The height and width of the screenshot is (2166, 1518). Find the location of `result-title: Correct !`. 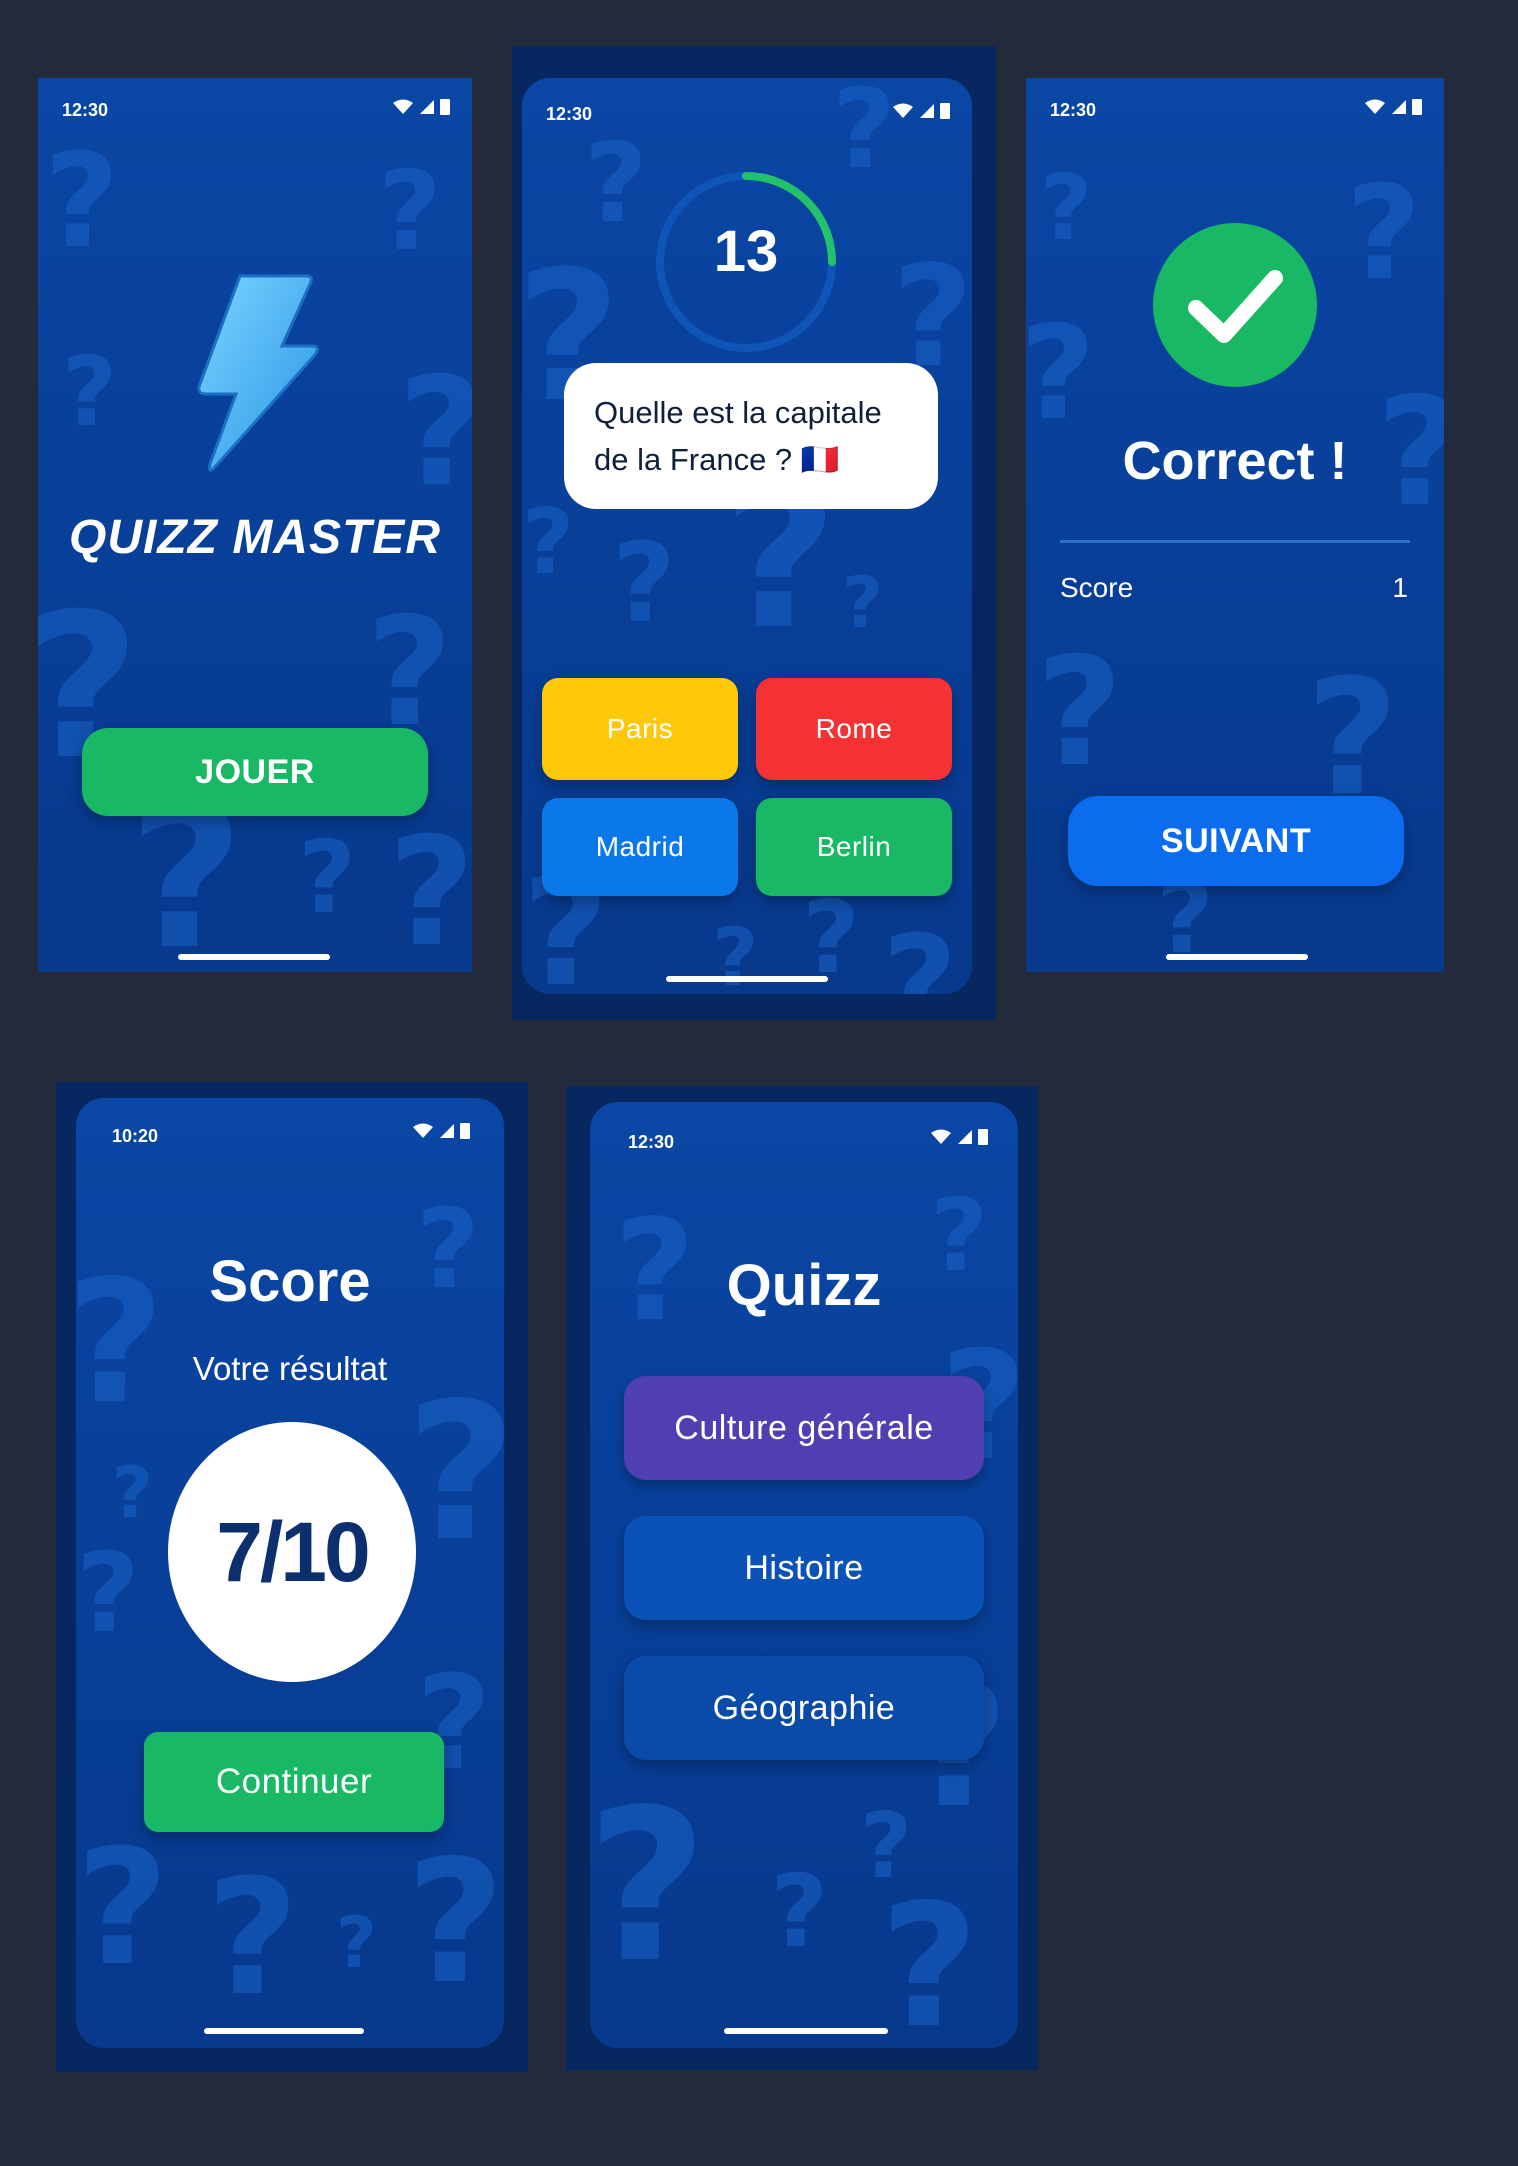

result-title: Correct ! is located at coordinates (1235, 461).